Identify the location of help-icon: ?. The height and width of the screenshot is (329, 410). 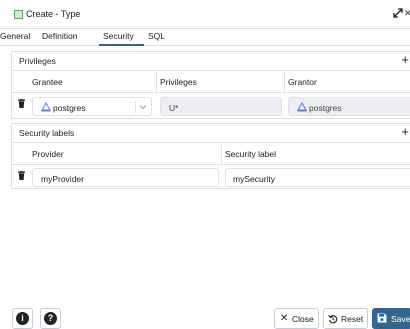
(50, 318).